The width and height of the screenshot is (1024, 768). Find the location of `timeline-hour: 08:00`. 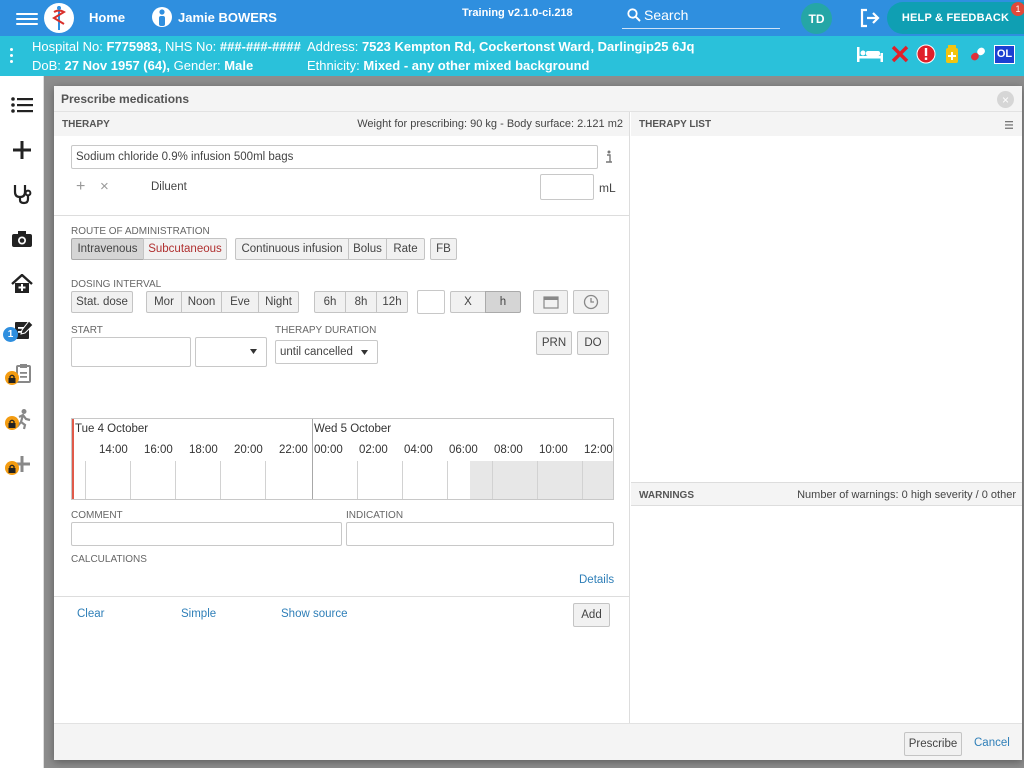

timeline-hour: 08:00 is located at coordinates (508, 450).